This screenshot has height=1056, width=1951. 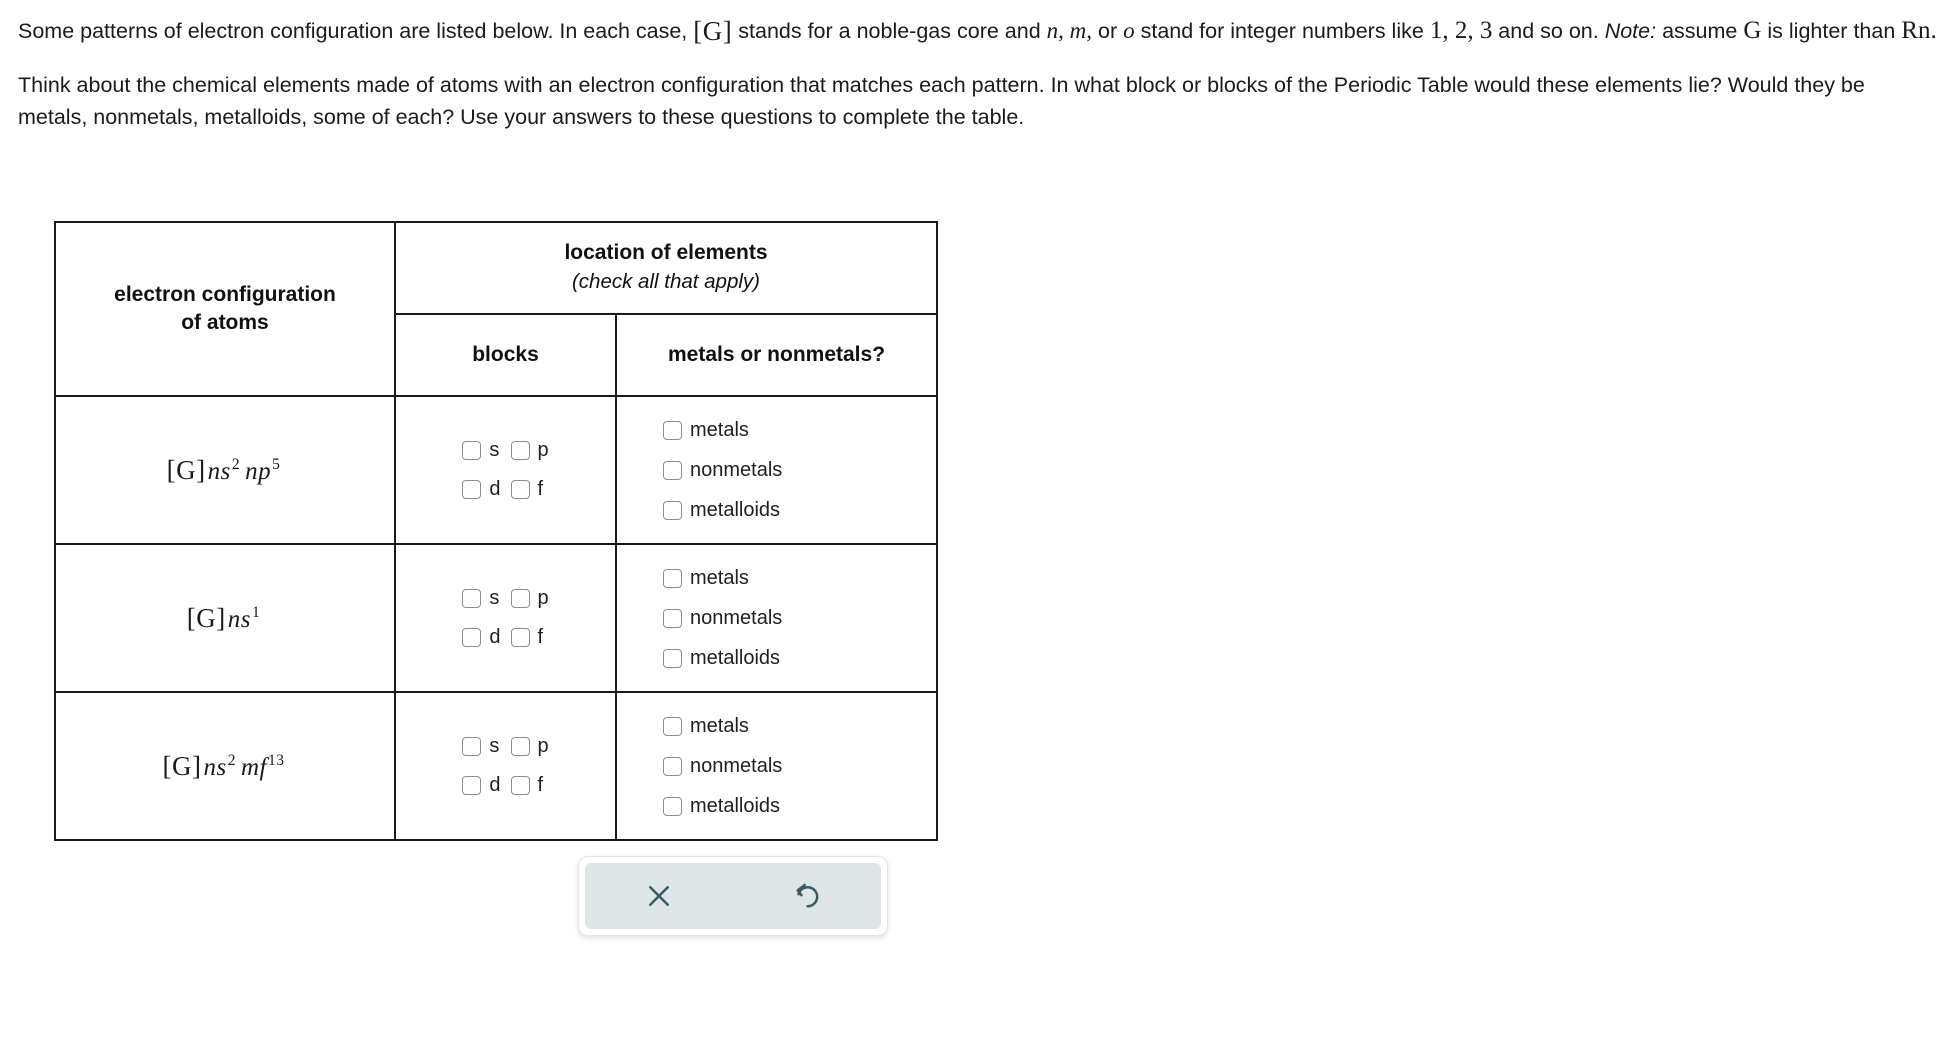 I want to click on intro-p1-part2: stands for a noble-gas core and, so click(x=889, y=31).